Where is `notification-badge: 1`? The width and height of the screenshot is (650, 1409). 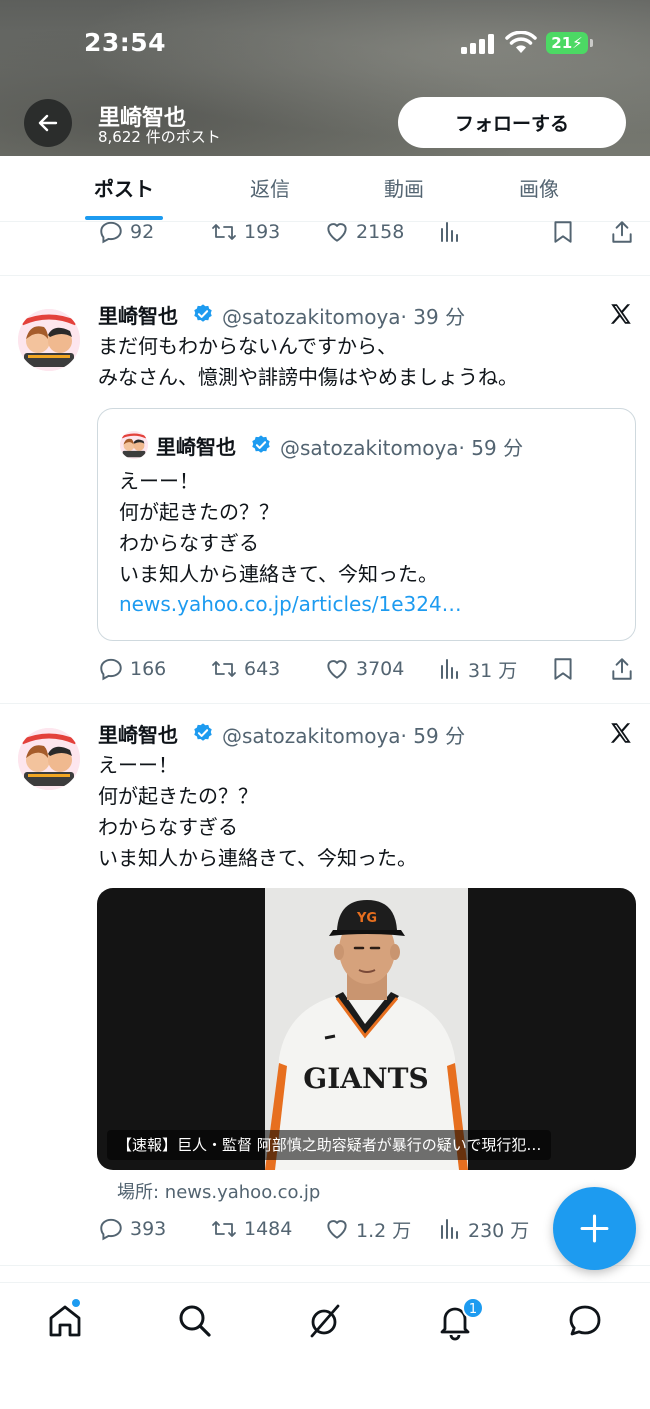 notification-badge: 1 is located at coordinates (473, 1308).